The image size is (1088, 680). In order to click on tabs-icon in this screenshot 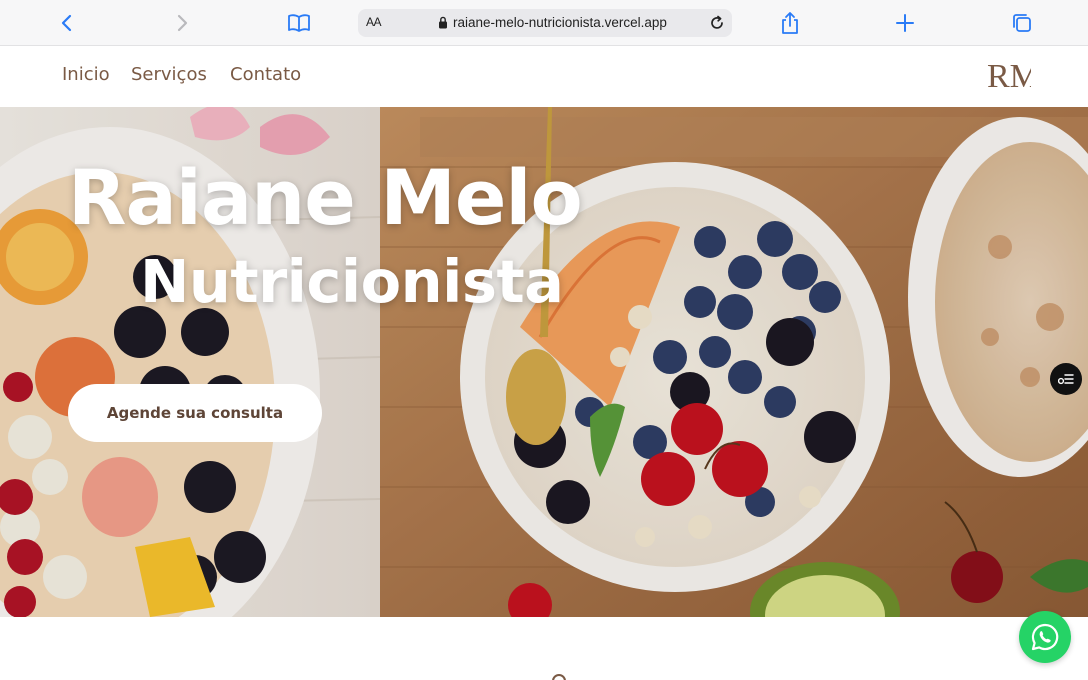, I will do `click(1022, 23)`.